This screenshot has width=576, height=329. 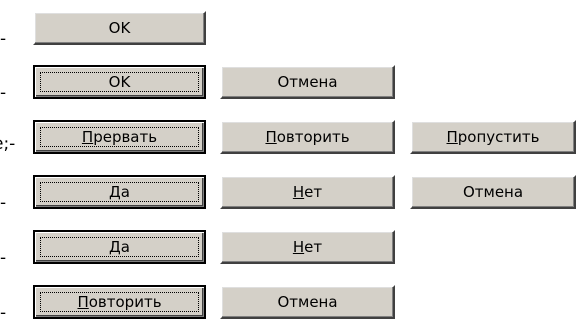 I want to click on dialog-buttons-abort-retry-ignore: е;- Прервать Повторить Пропустить, so click(x=288, y=137).